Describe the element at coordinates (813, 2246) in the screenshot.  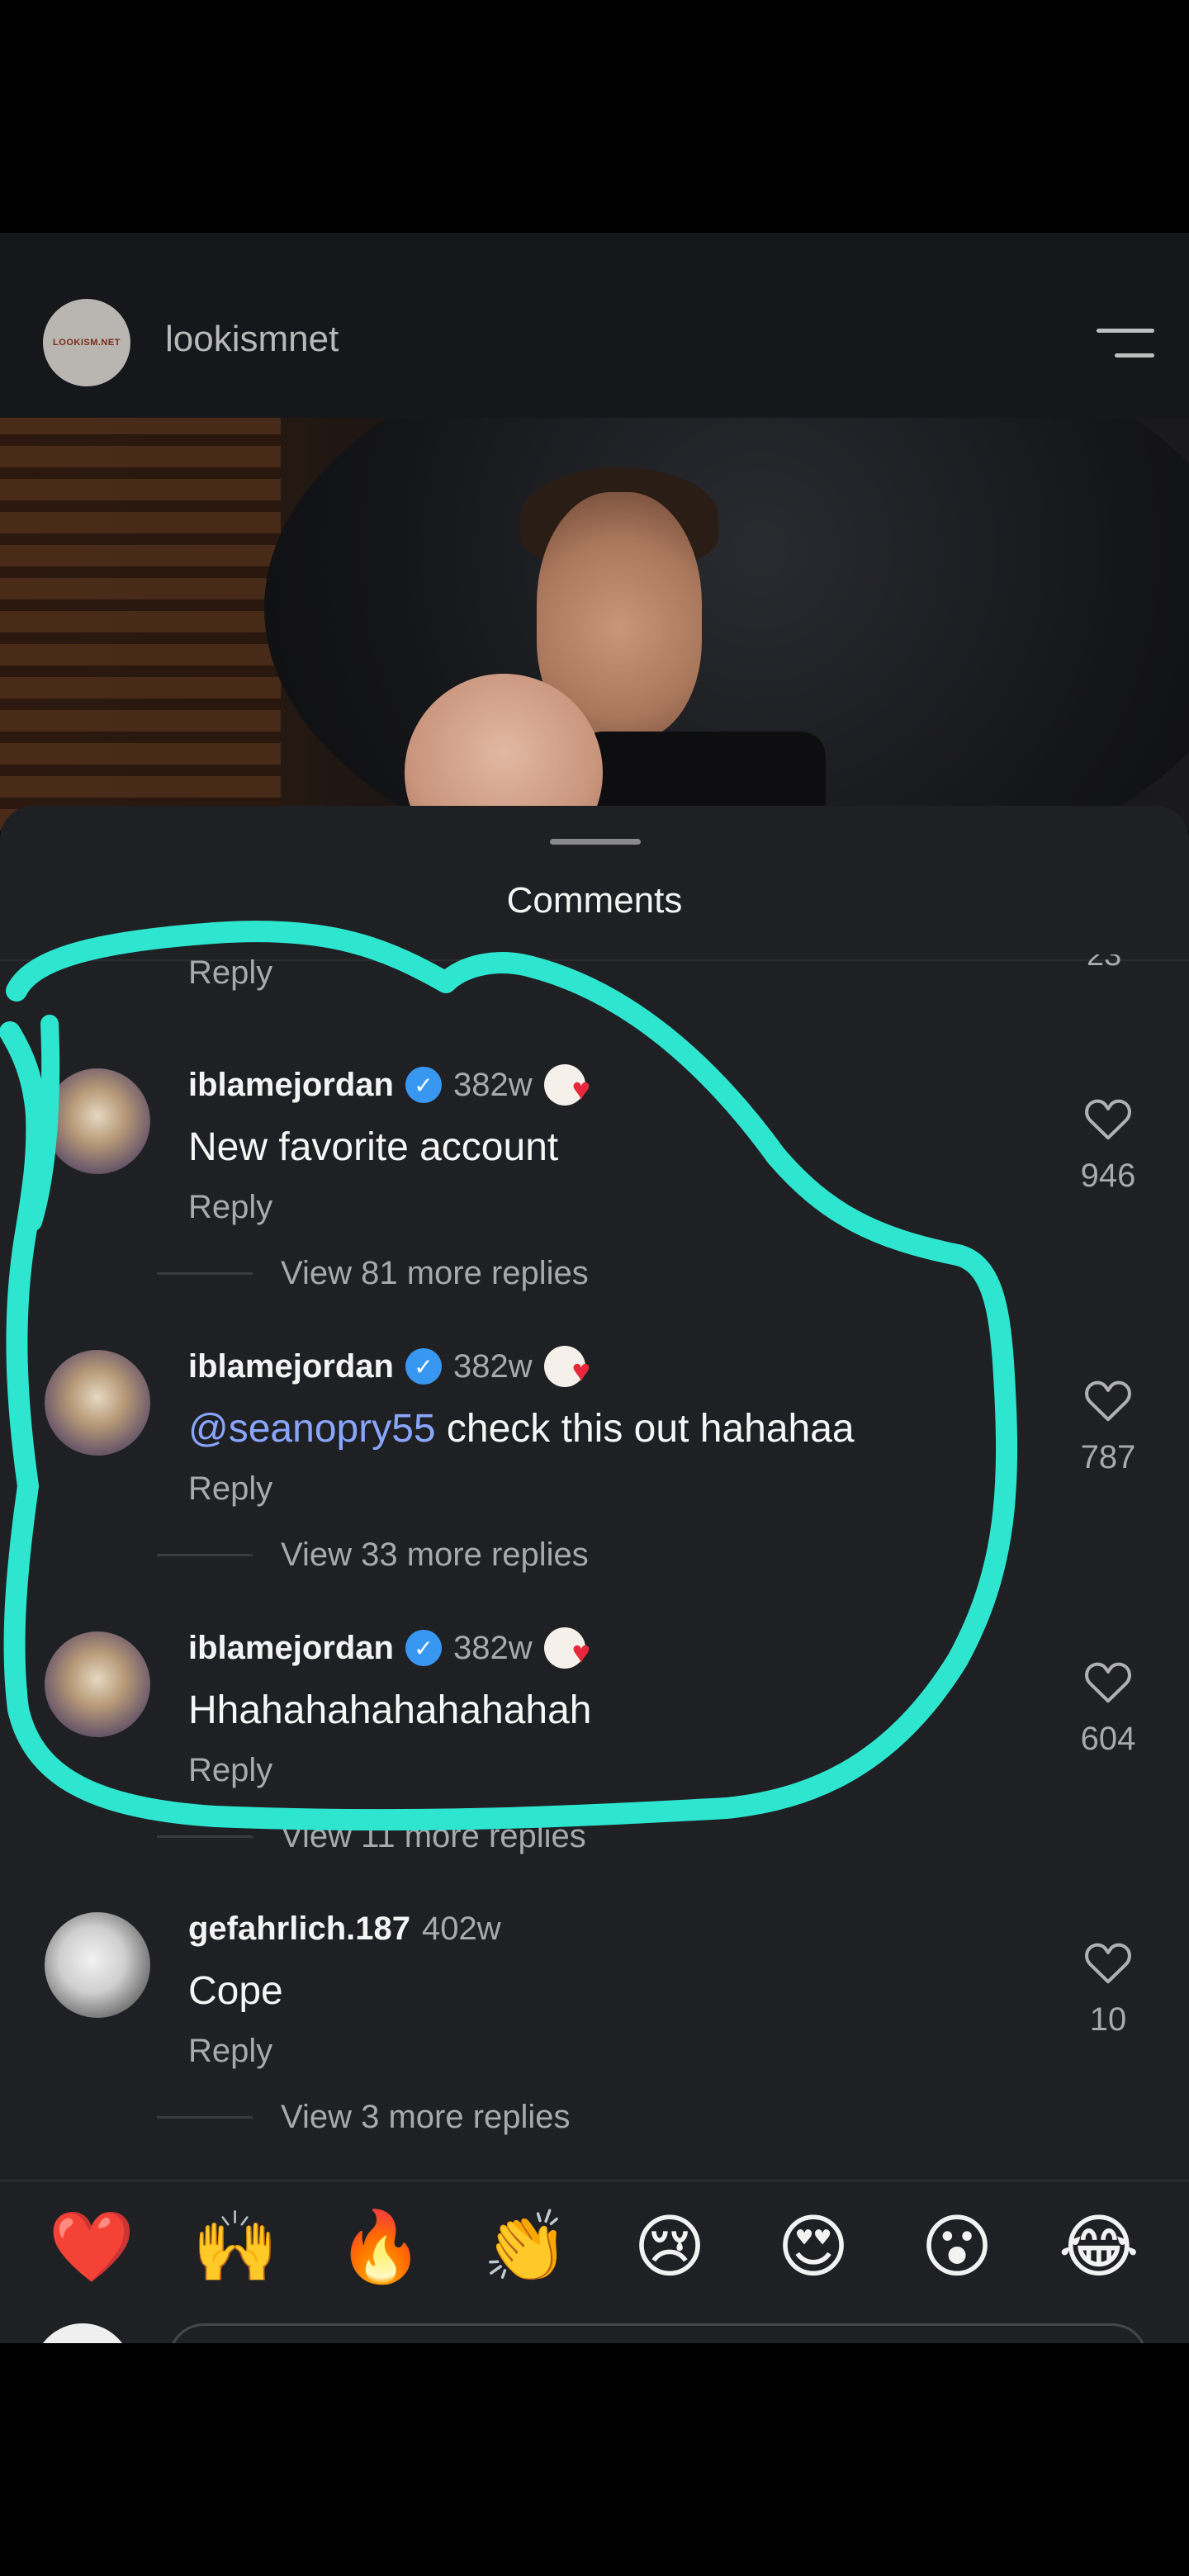
I see `reaction-heart-eyes-icon: 😍` at that location.